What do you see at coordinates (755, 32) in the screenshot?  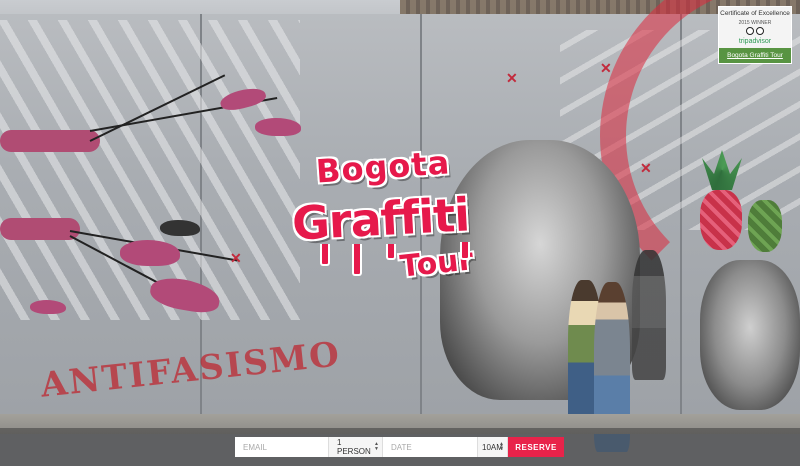 I see `tripadvisor-owl-icon` at bounding box center [755, 32].